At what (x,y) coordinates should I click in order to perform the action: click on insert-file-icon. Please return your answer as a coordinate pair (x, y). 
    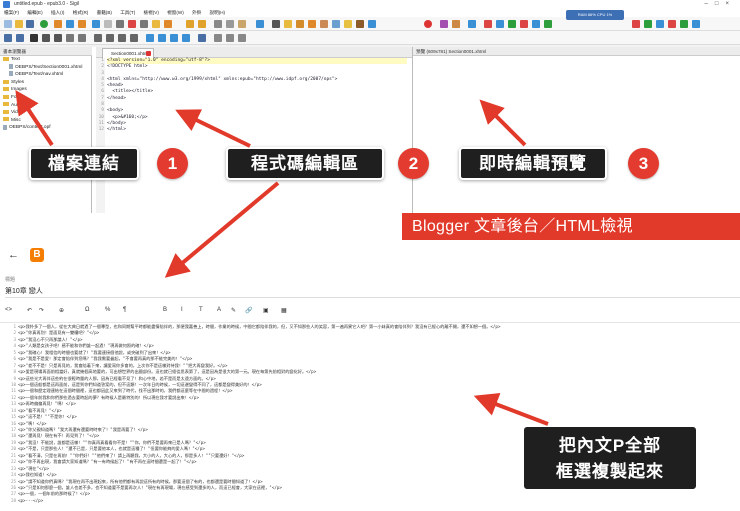
    Looking at the image, I should click on (288, 24).